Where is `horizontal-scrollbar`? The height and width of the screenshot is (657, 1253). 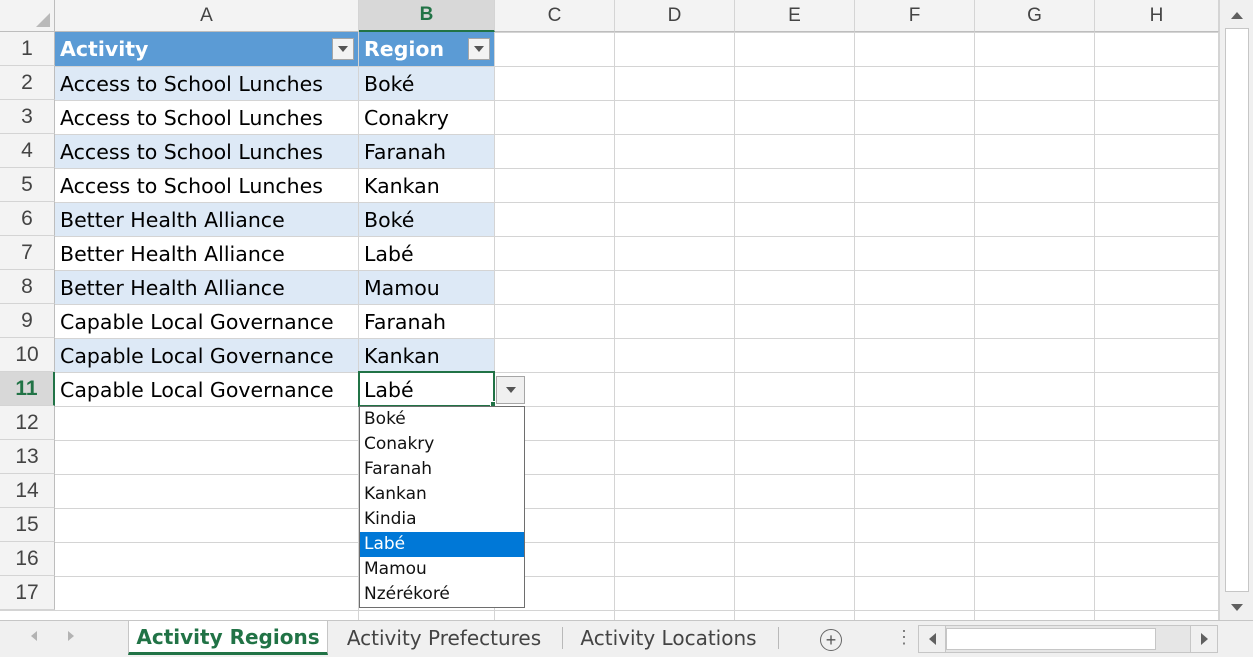 horizontal-scrollbar is located at coordinates (1068, 639).